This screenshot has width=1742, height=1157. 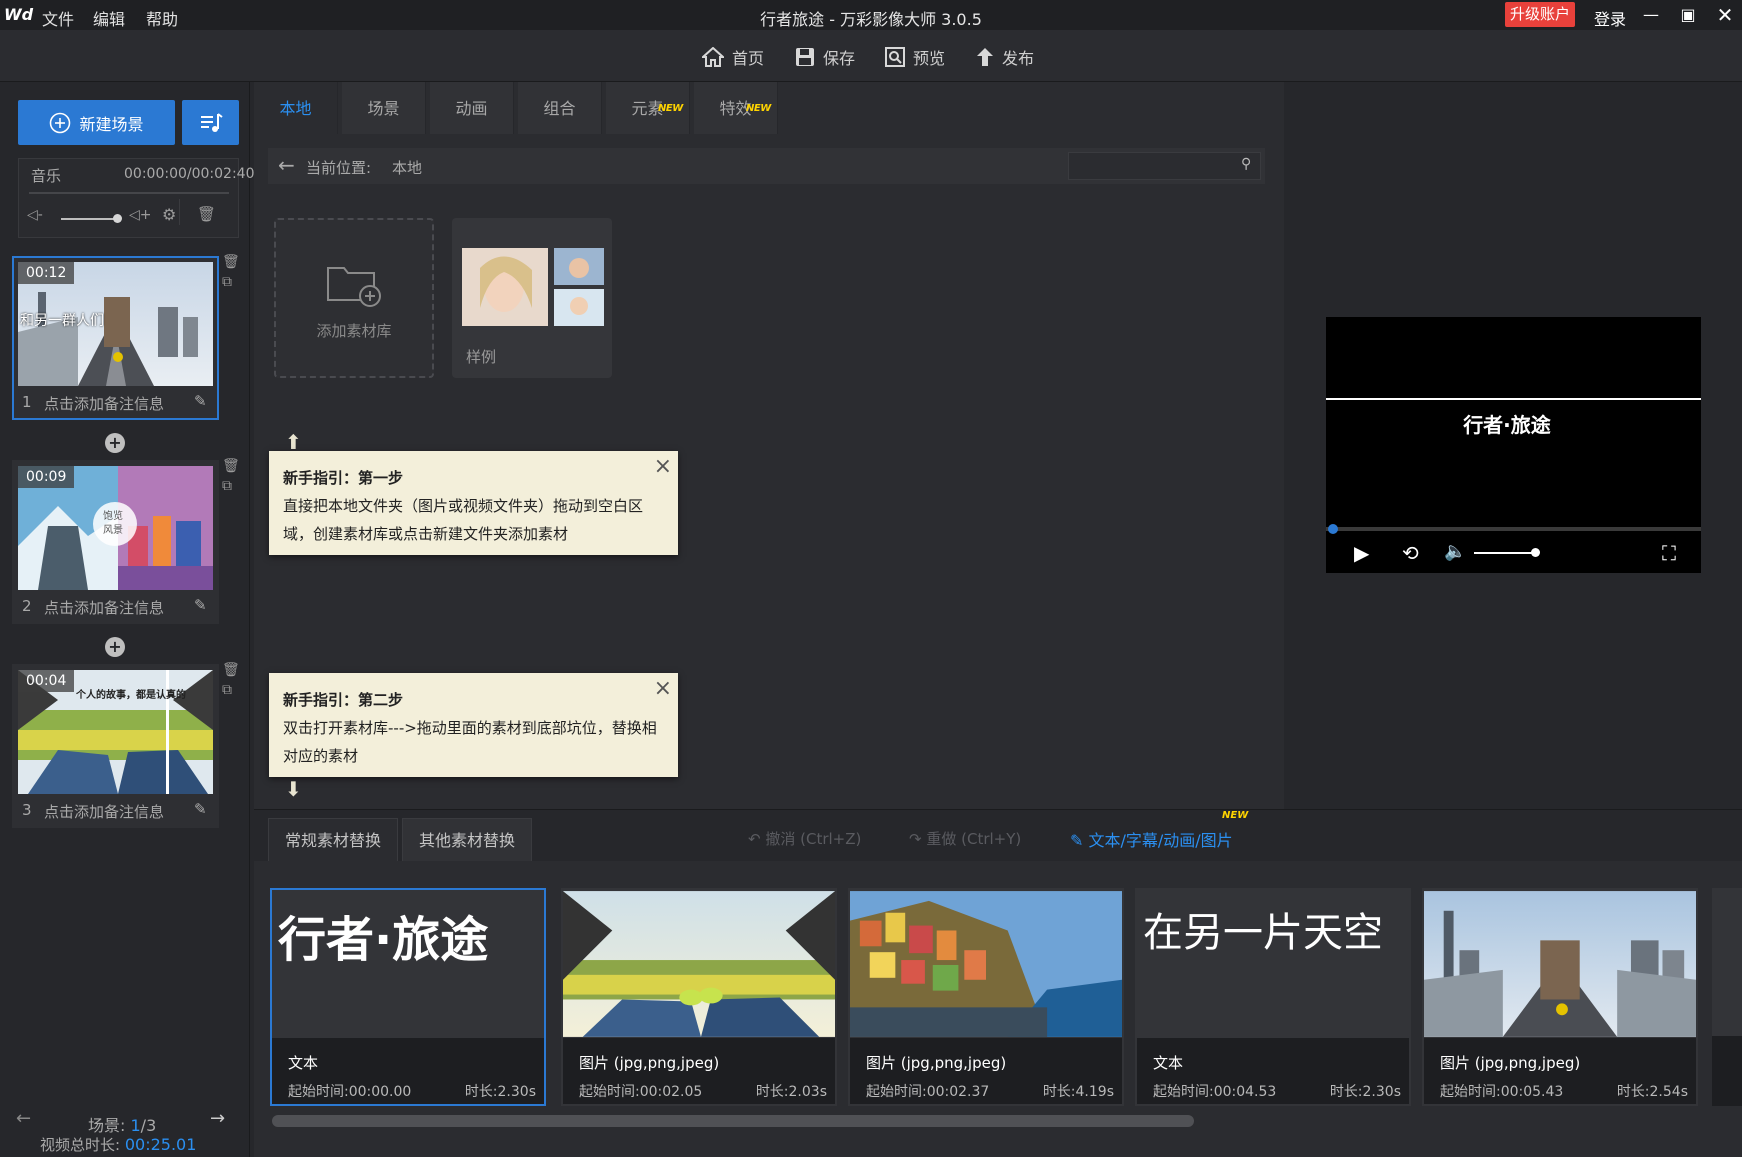 What do you see at coordinates (1669, 553) in the screenshot?
I see `fullscreen-icon: ⛶` at bounding box center [1669, 553].